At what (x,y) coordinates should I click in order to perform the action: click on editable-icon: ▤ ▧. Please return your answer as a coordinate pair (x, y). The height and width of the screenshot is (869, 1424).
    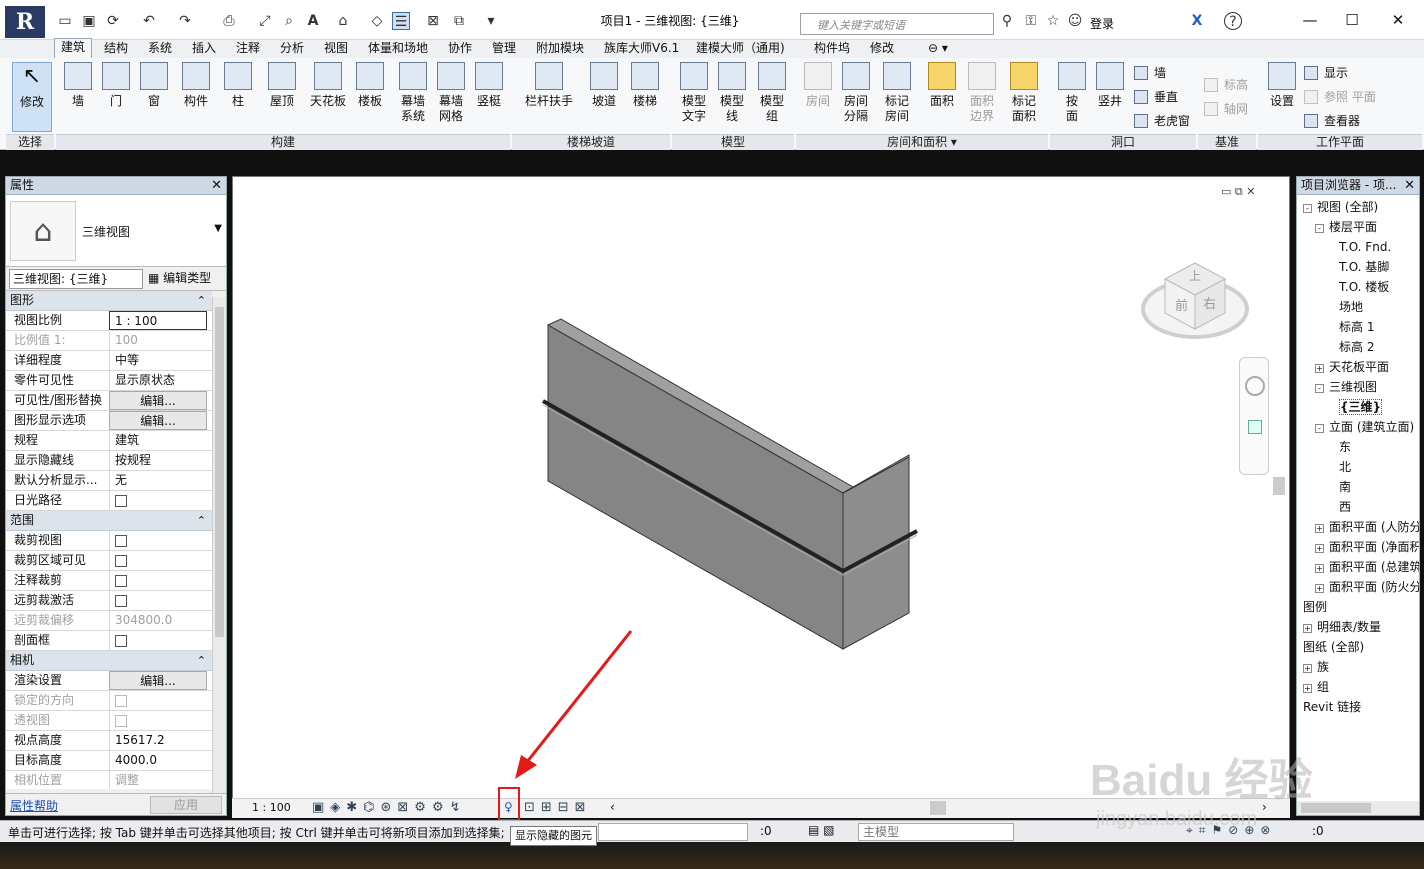
    Looking at the image, I should click on (821, 830).